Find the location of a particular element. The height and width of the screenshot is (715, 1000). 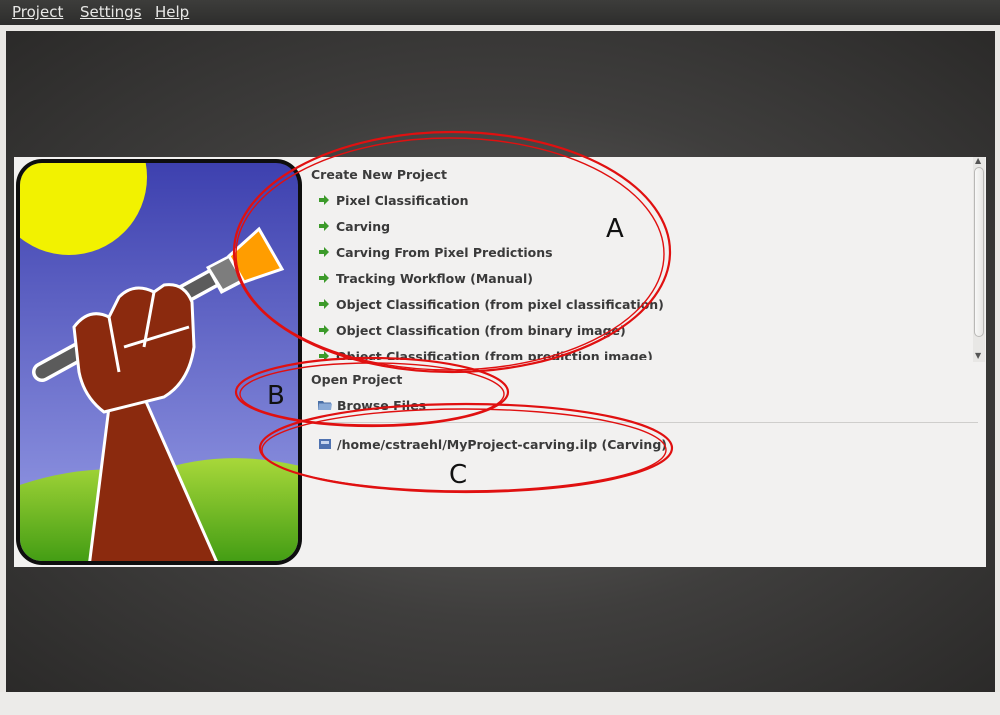

menu-project-label: Project is located at coordinates (38, 12).